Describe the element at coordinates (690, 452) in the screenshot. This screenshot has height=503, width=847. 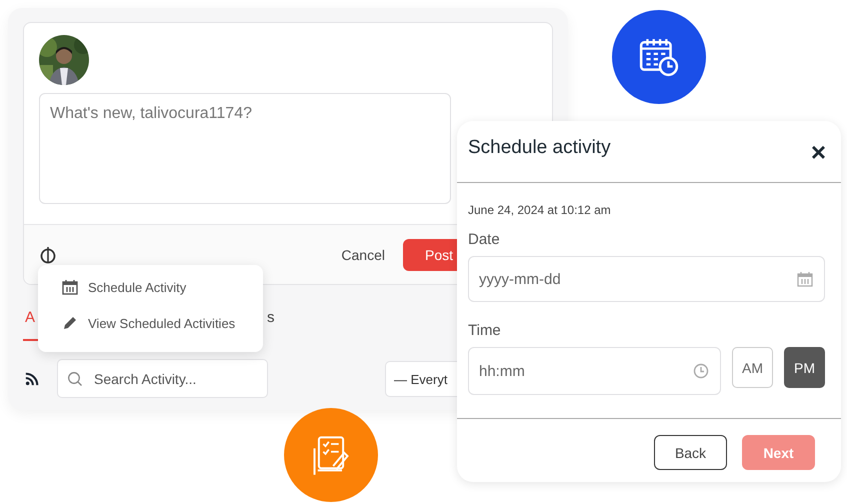
I see `back-button: Back` at that location.